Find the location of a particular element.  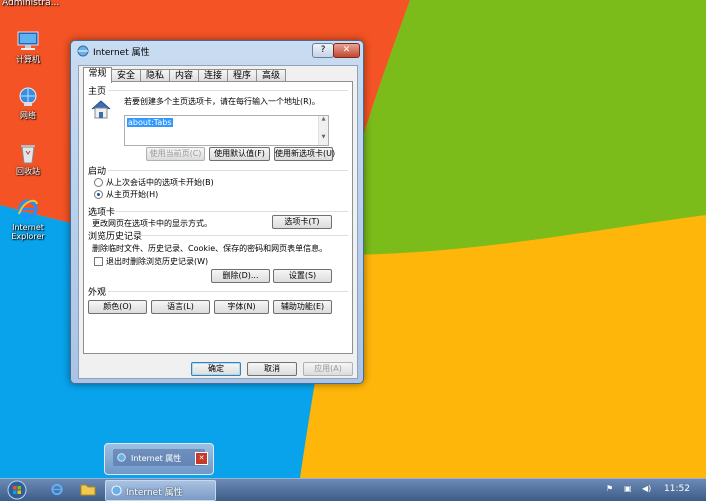

cancel-button: 取消 is located at coordinates (272, 369).